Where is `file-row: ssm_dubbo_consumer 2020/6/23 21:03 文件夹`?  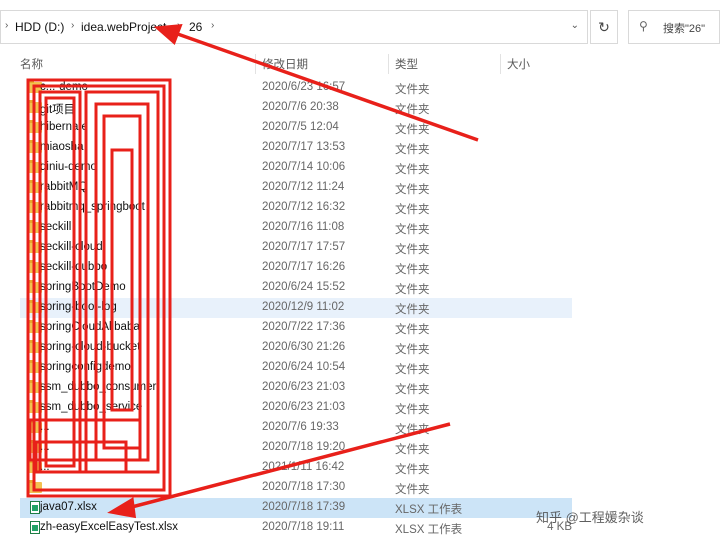 file-row: ssm_dubbo_consumer 2020/6/23 21:03 文件夹 is located at coordinates (296, 388).